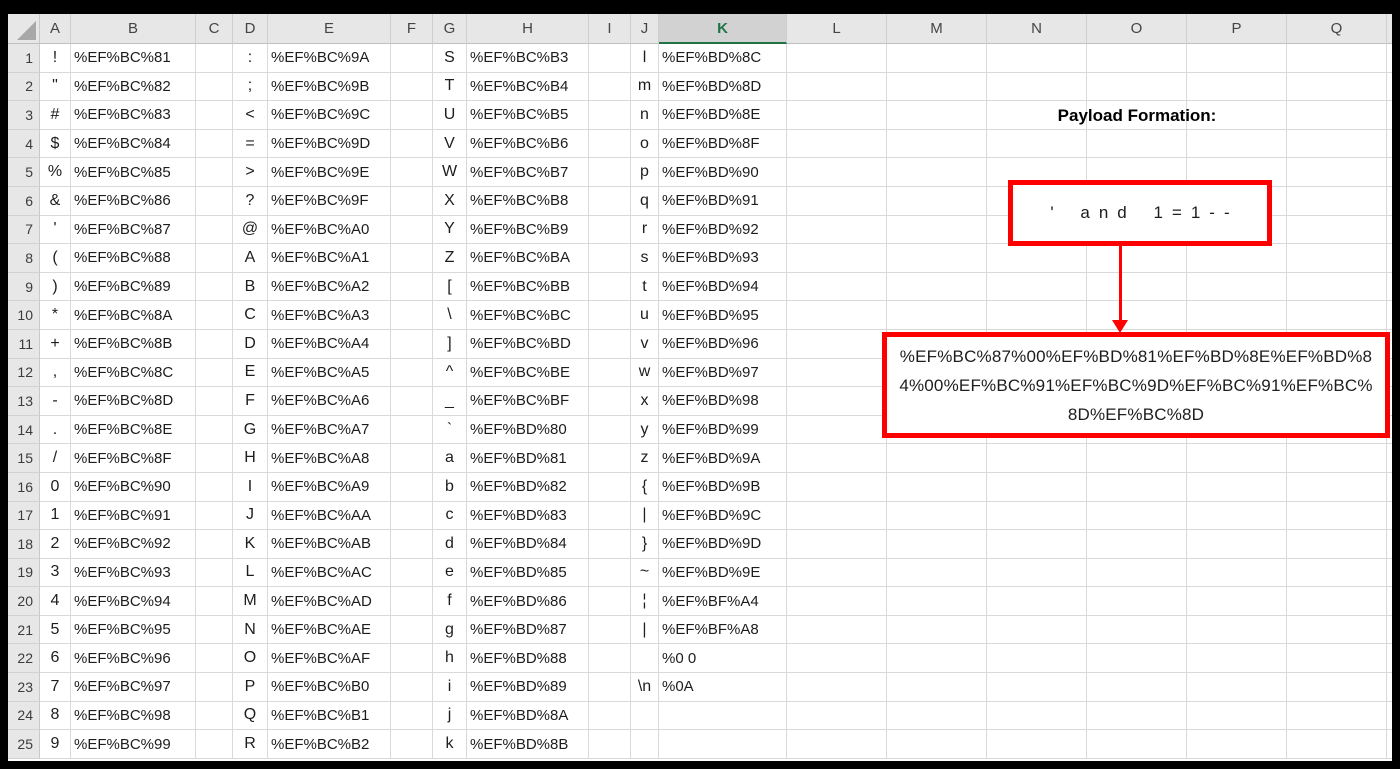 Image resolution: width=1400 pixels, height=769 pixels. What do you see at coordinates (412, 58) in the screenshot?
I see `cell-F1` at bounding box center [412, 58].